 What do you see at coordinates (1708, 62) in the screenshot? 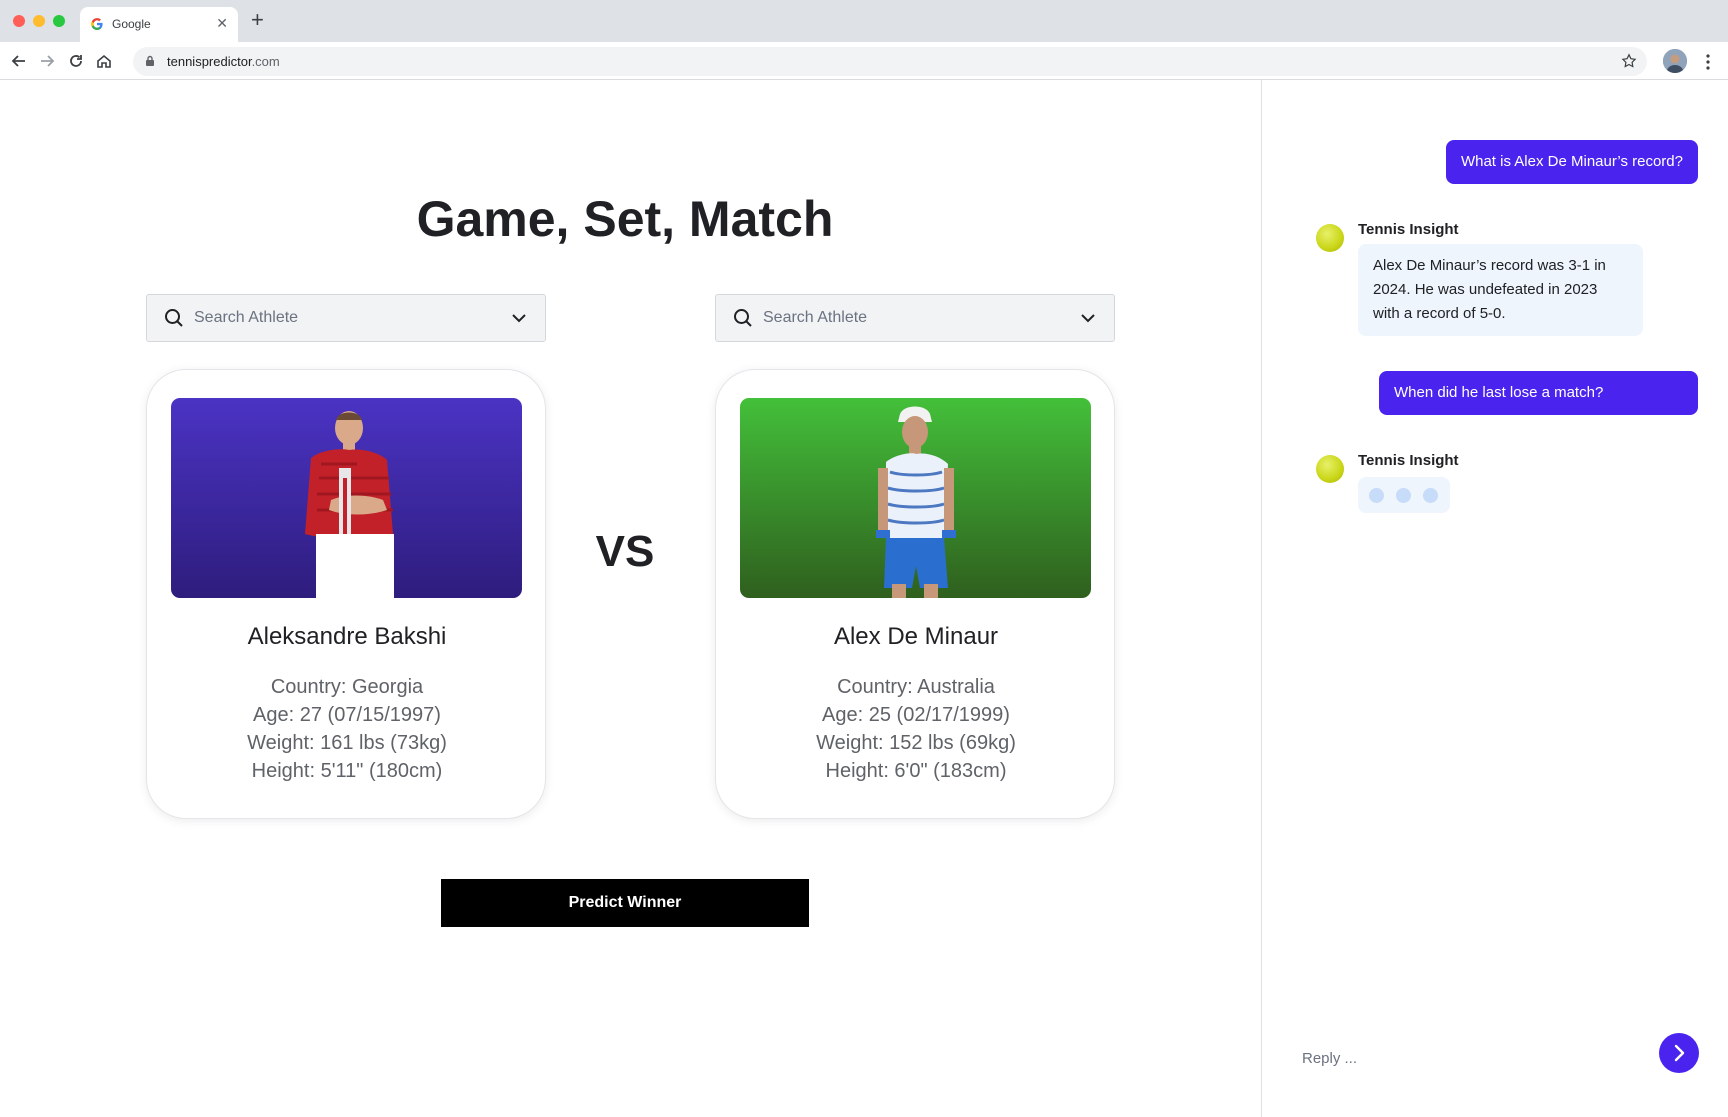
I see `browser-menu-icon` at bounding box center [1708, 62].